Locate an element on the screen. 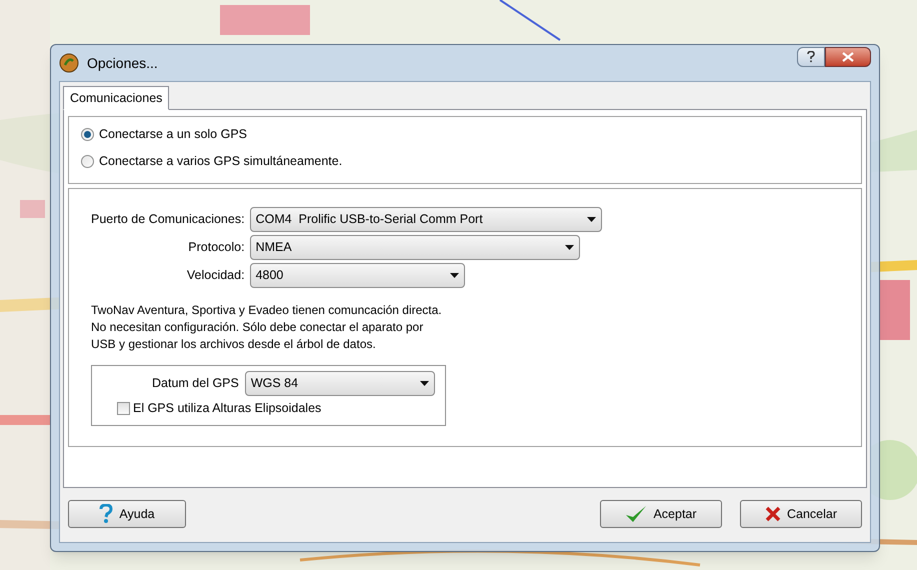  help-button is located at coordinates (811, 57).